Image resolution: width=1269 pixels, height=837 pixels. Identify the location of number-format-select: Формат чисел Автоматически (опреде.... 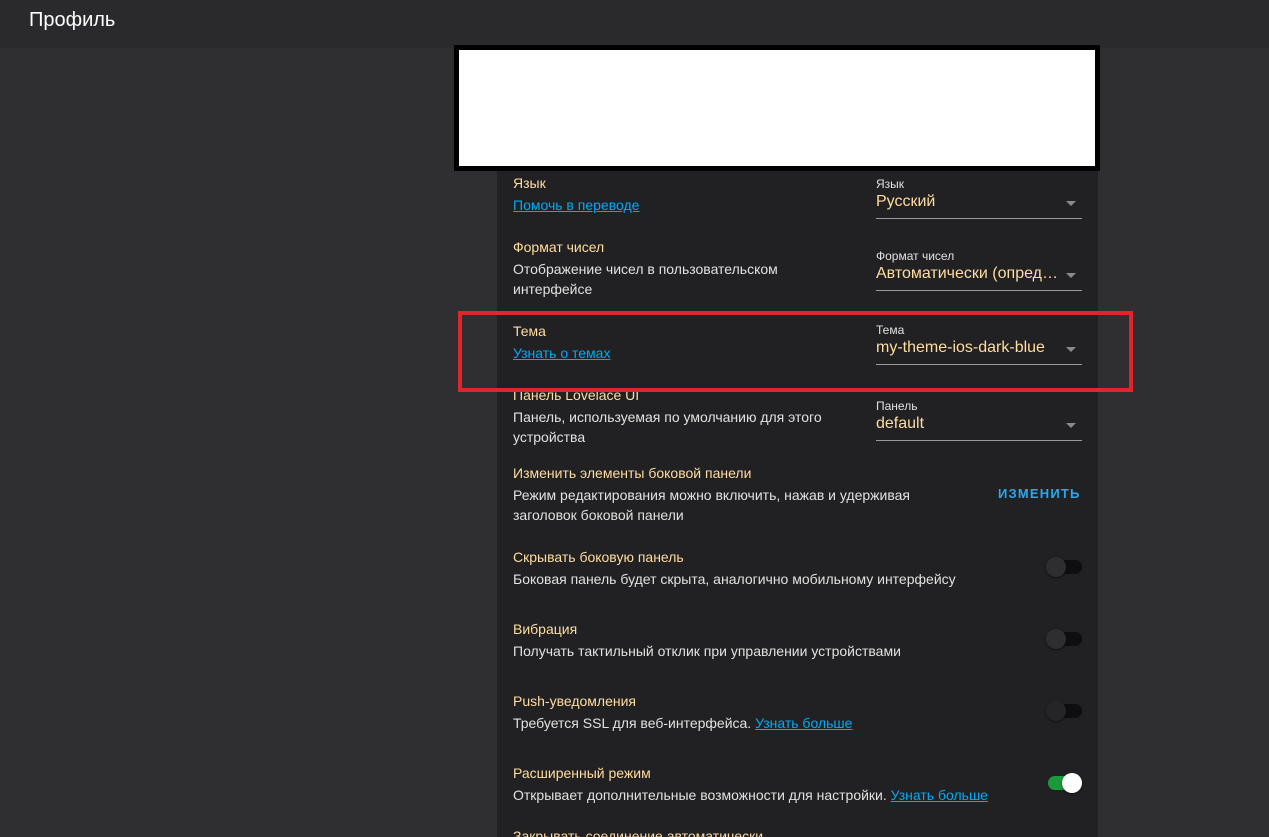
(979, 270).